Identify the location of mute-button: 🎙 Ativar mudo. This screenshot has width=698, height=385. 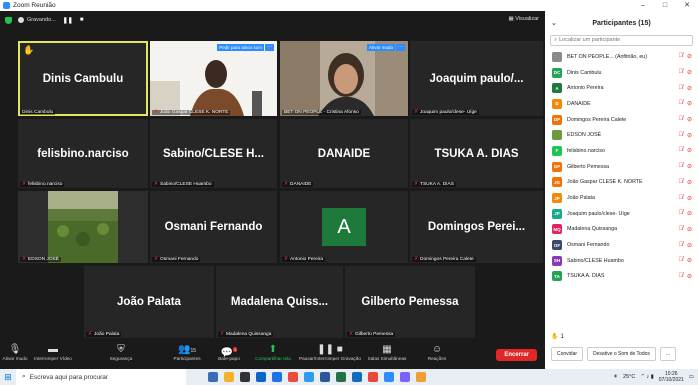
(15, 354).